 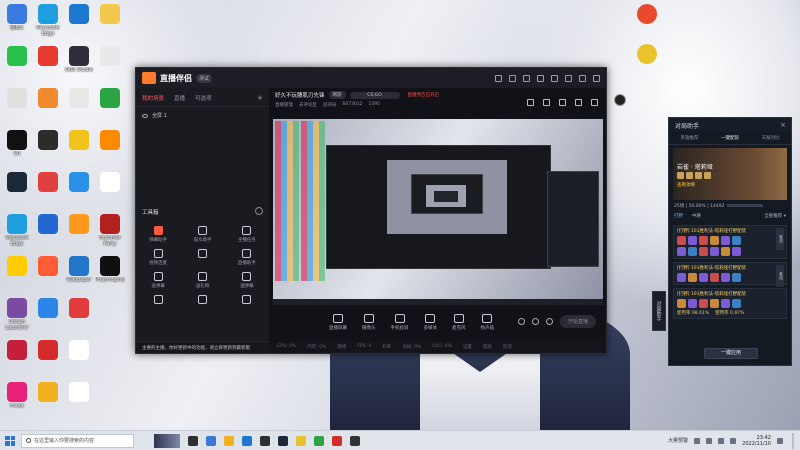 What do you see at coordinates (158, 234) in the screenshot?
I see `tool-item: 弹幕助手` at bounding box center [158, 234].